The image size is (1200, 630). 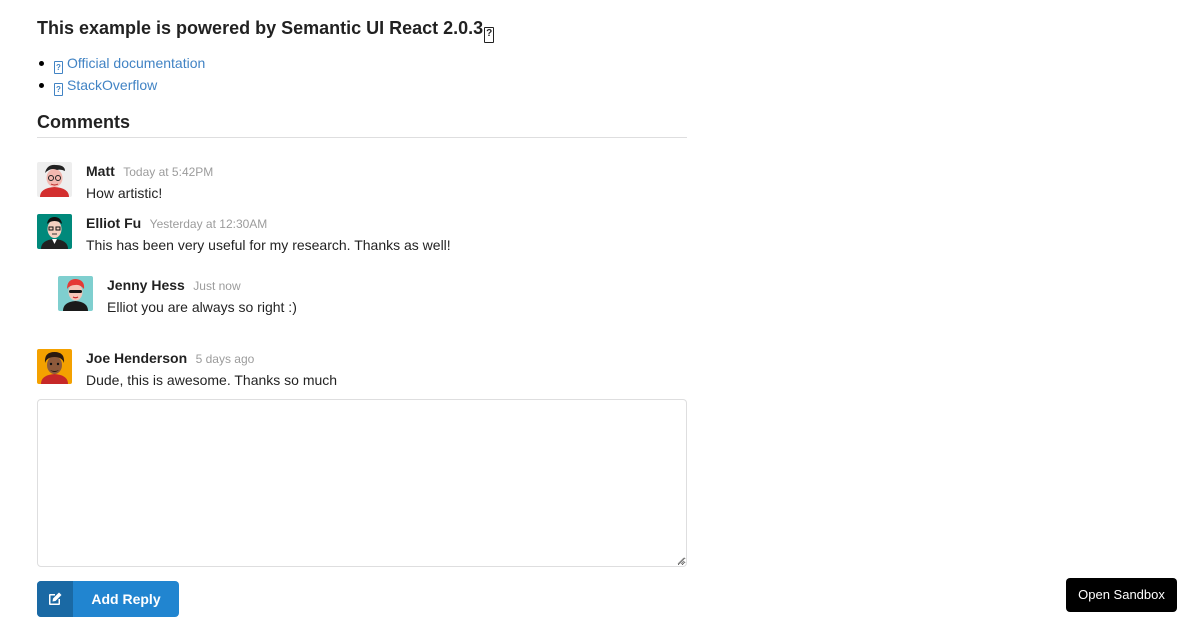 I want to click on link-item-docs: ? Official documentation, so click(x=121, y=63).